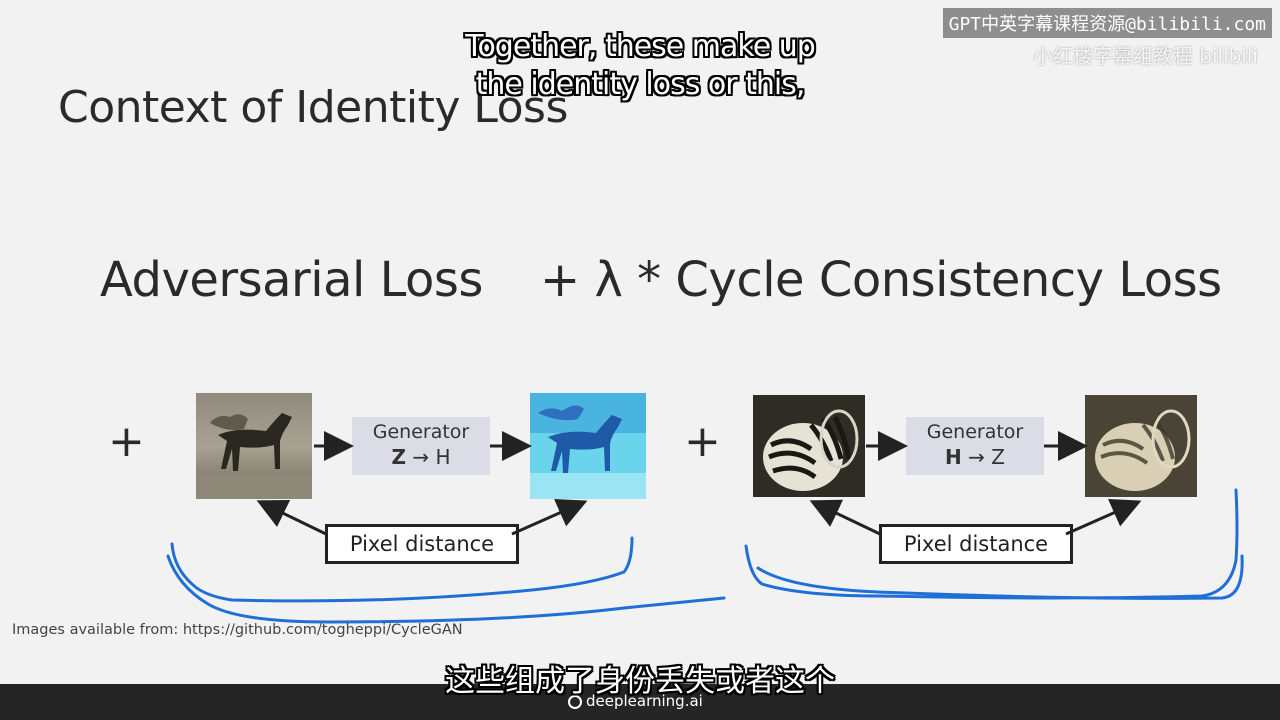  I want to click on subtitle-chinese: 这些组成了身份丢失或者这个, so click(640, 681).